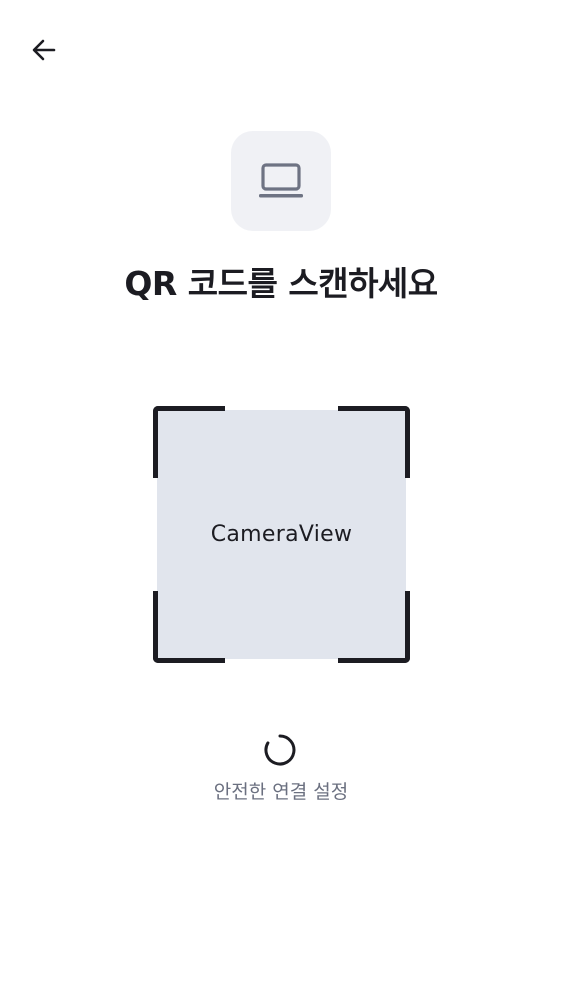 This screenshot has width=562, height=1000. Describe the element at coordinates (281, 283) in the screenshot. I see `page-title: QR 코드를 스캔하세요` at that location.